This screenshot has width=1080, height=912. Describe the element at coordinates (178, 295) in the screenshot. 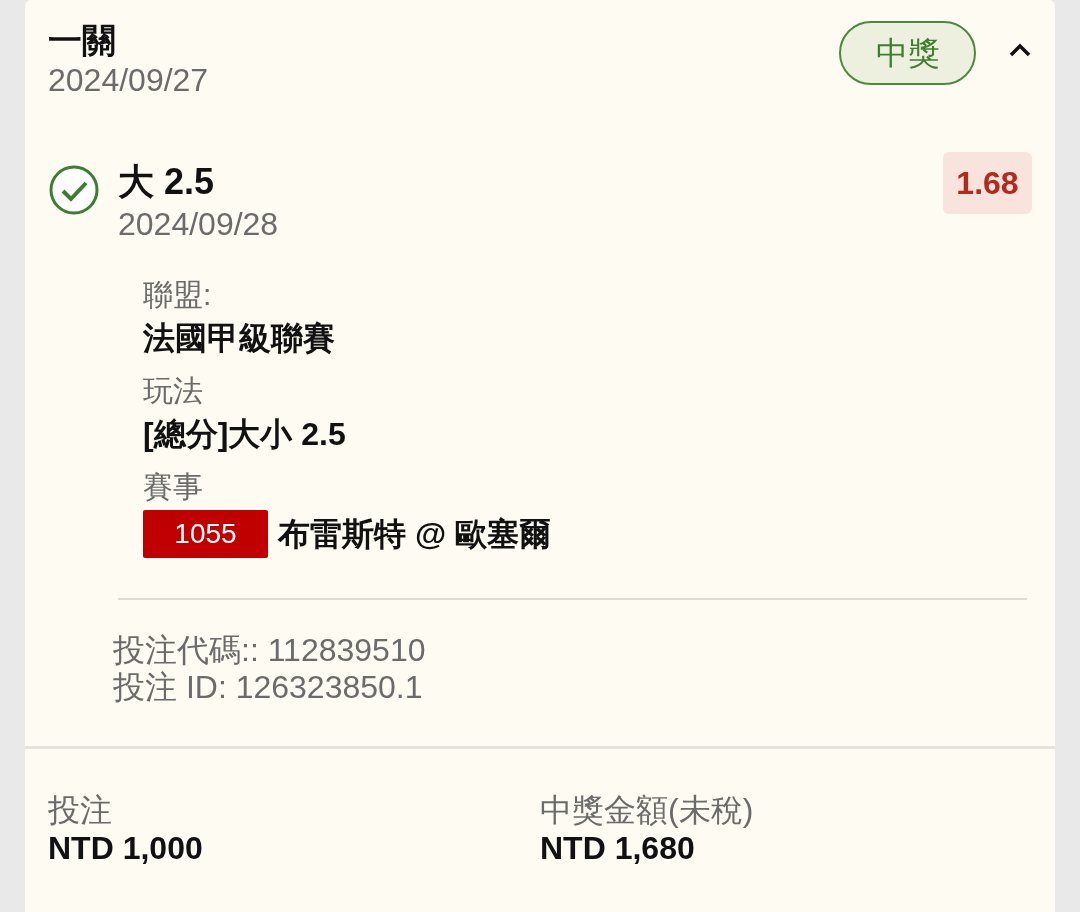

I see `detail-label: 聯盟:` at that location.